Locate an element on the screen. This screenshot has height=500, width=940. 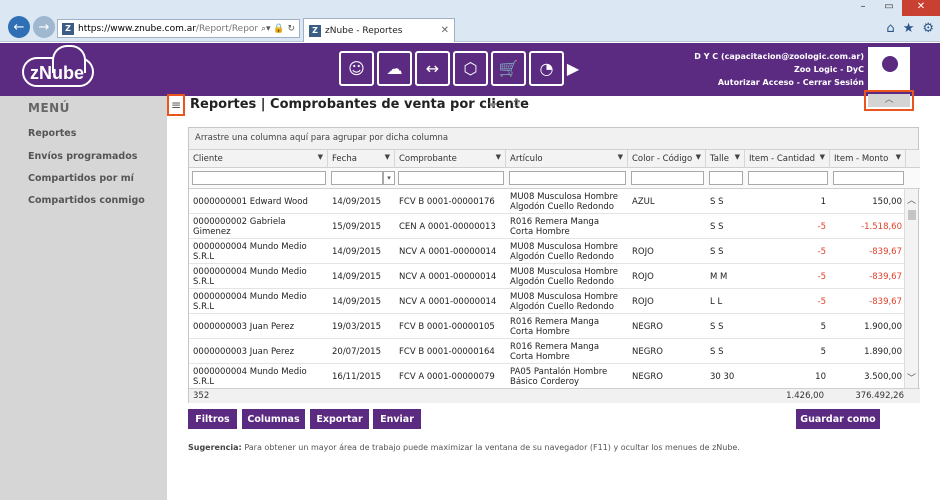
filter-input-cantidad is located at coordinates (788, 178).